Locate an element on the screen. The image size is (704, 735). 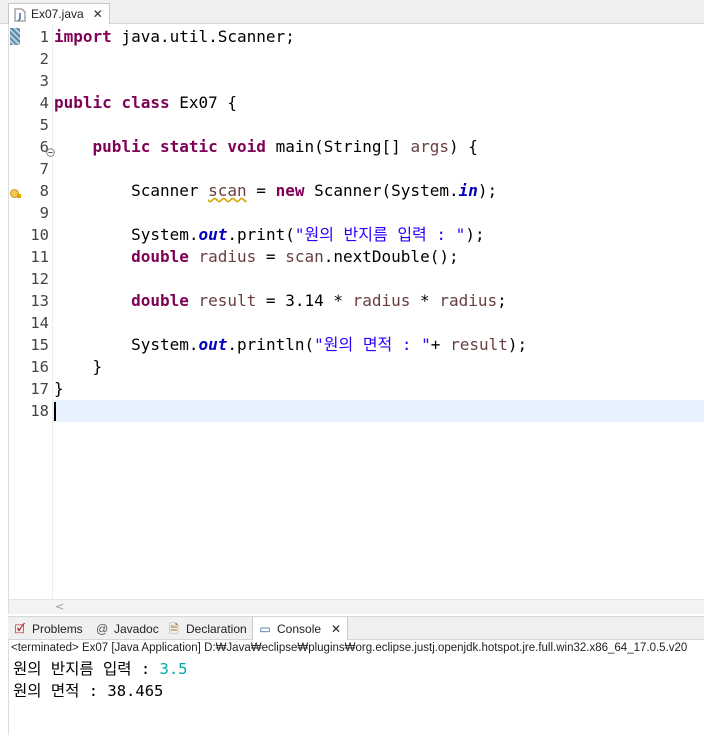
fold-collapse-icon is located at coordinates (50, 149).